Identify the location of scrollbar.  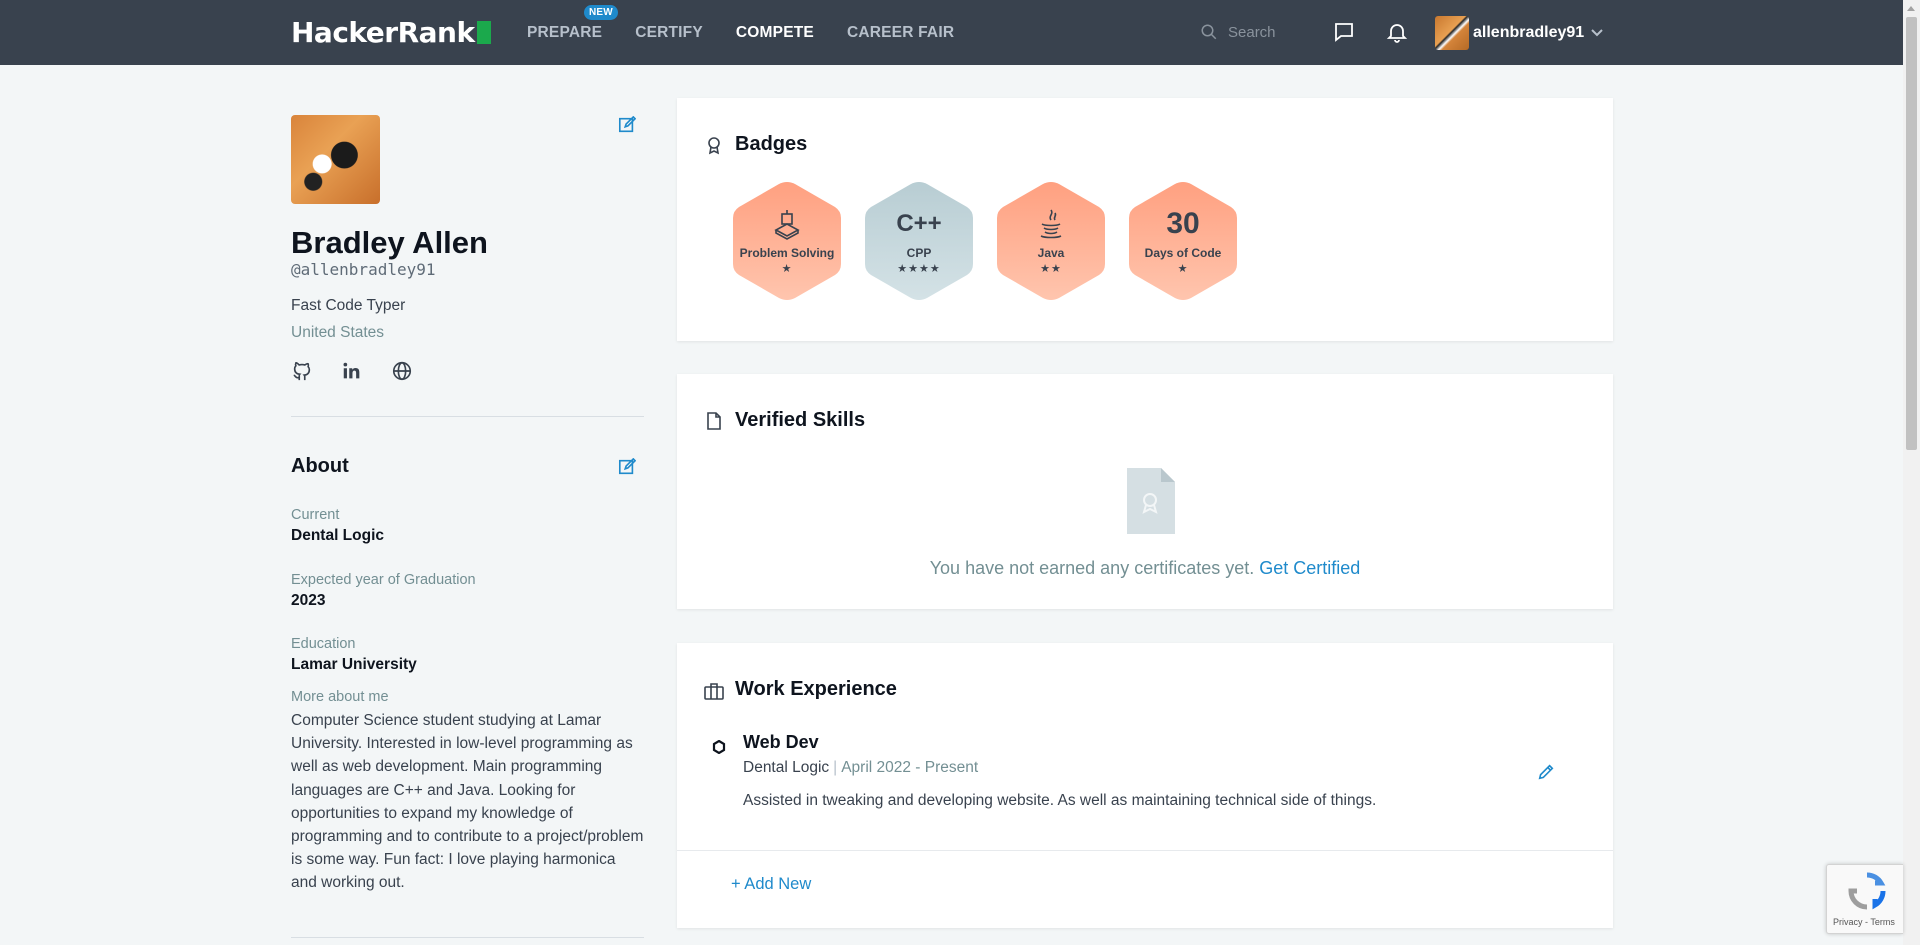
(1911, 472).